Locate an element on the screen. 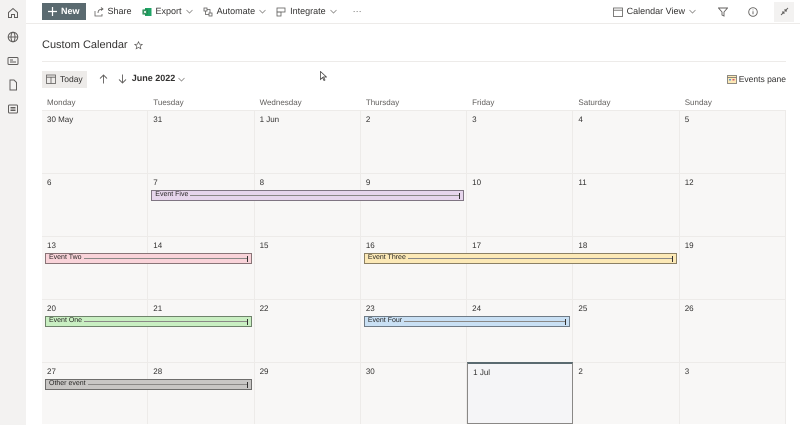  day-number: 24 is located at coordinates (474, 307).